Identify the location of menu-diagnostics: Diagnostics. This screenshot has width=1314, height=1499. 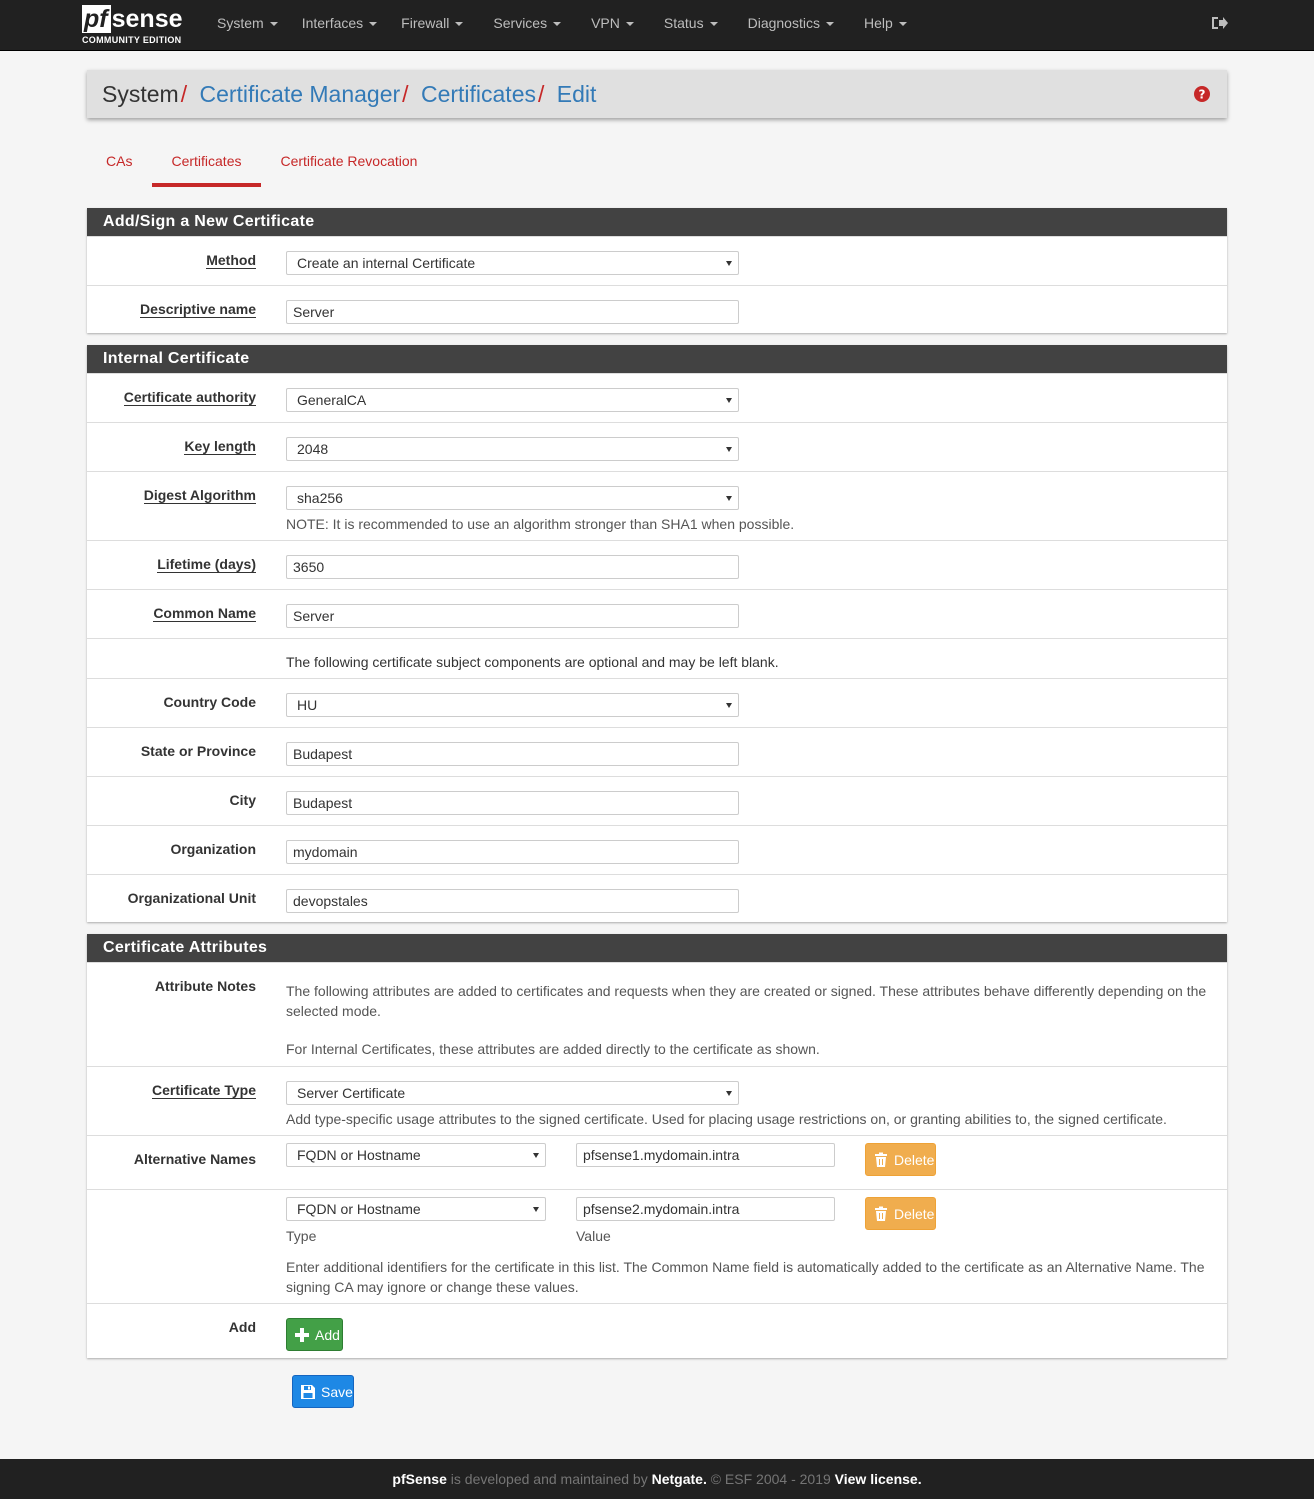
(788, 25).